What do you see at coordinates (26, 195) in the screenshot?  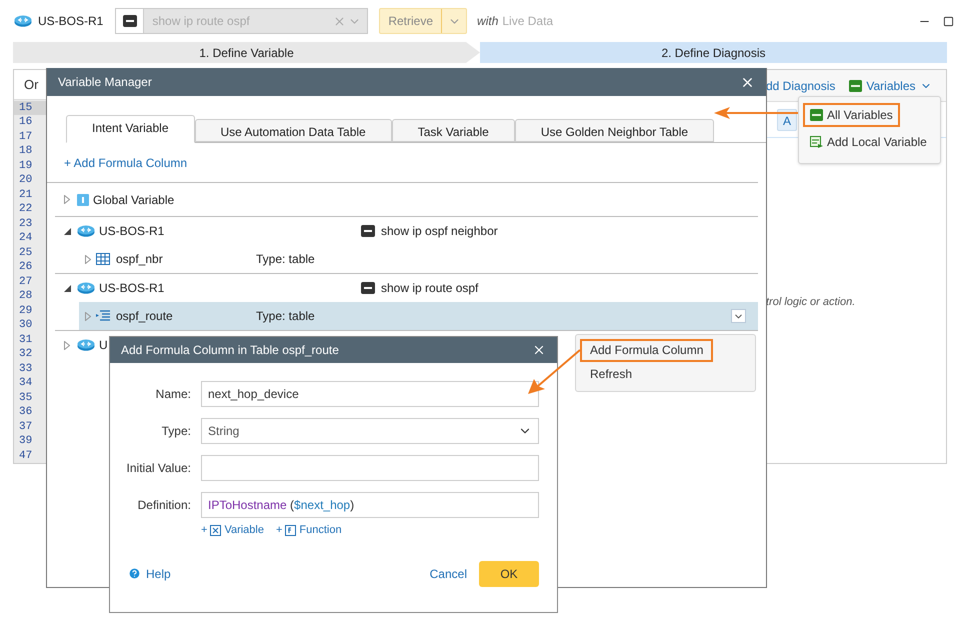 I see `line-number: 21` at bounding box center [26, 195].